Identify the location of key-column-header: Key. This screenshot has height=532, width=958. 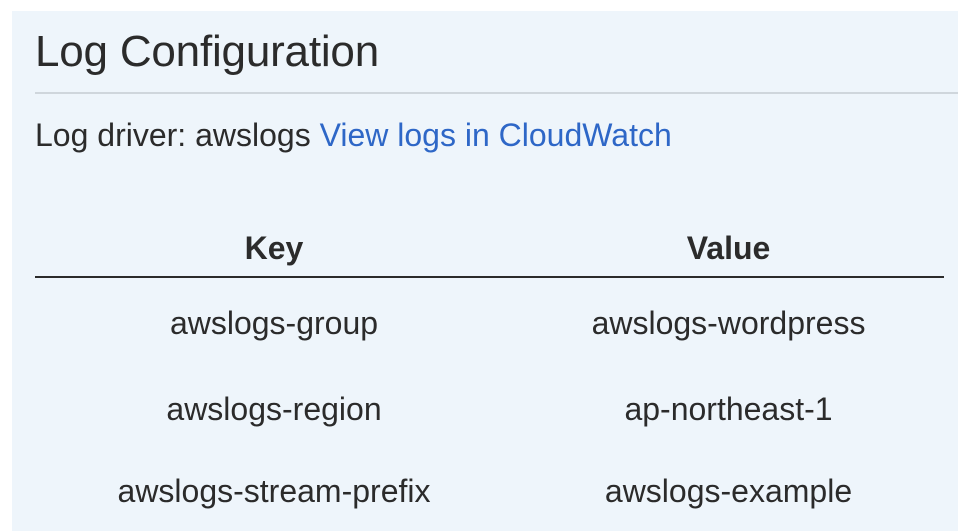
(274, 249).